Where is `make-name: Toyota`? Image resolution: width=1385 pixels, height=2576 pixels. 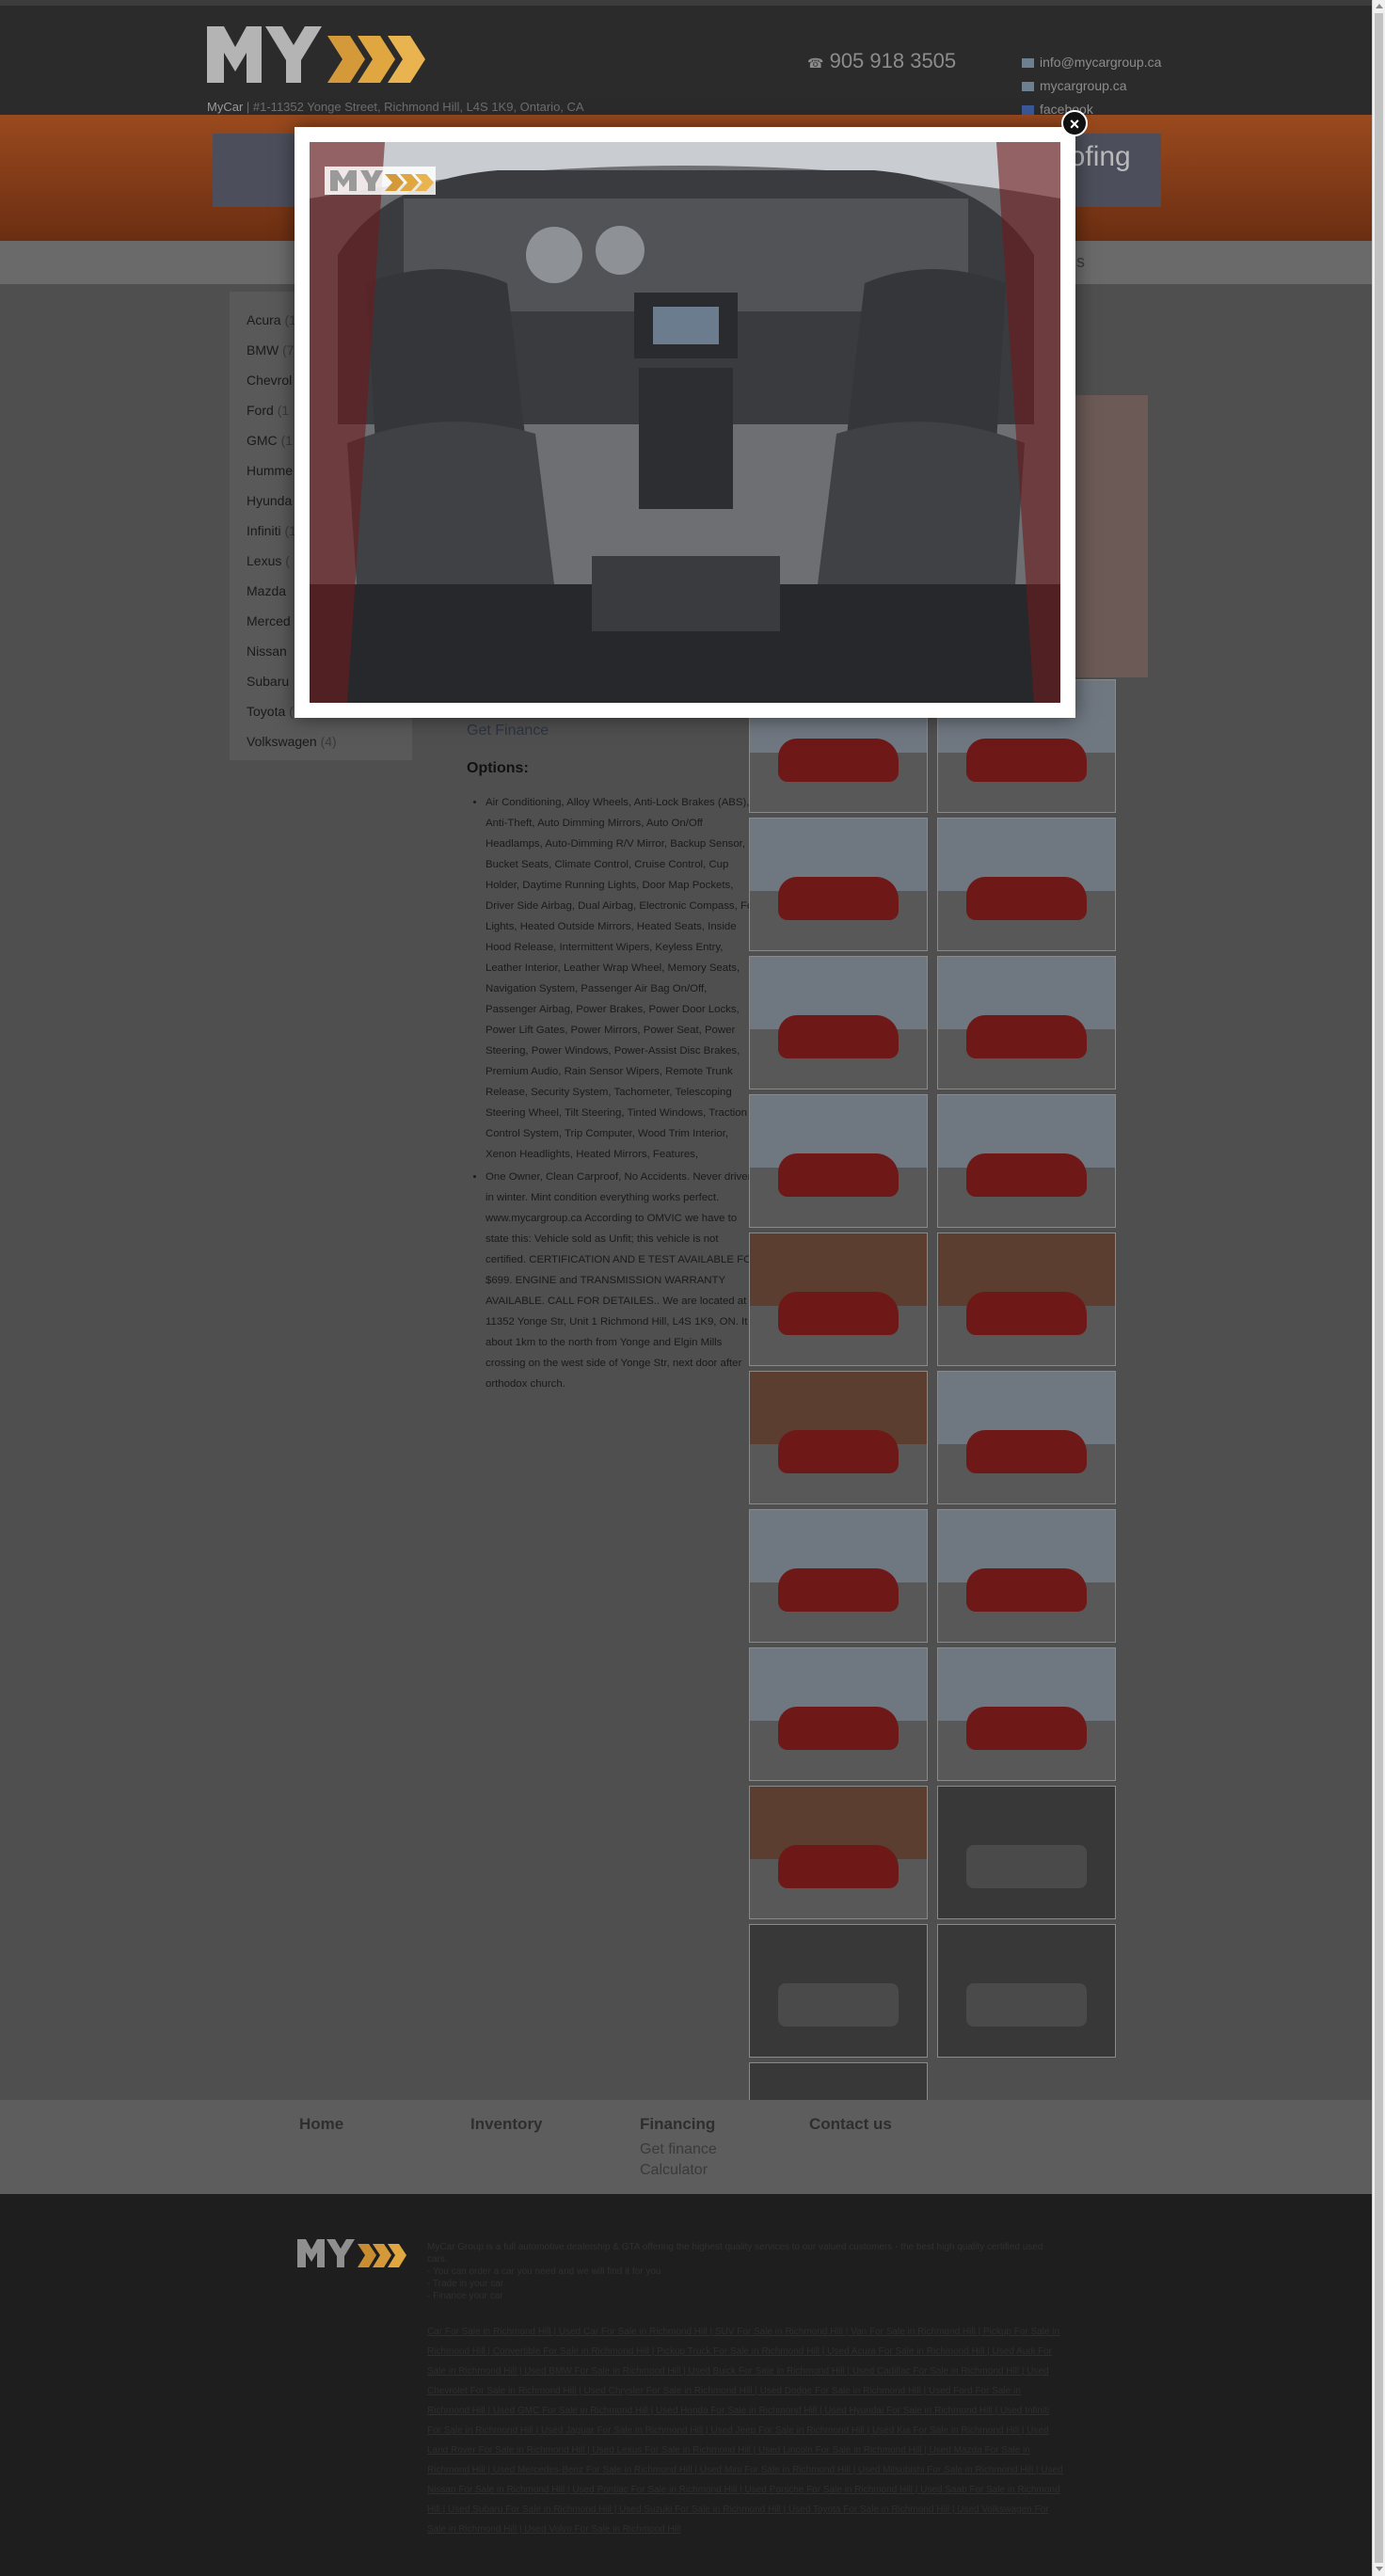
make-name: Toyota is located at coordinates (266, 711).